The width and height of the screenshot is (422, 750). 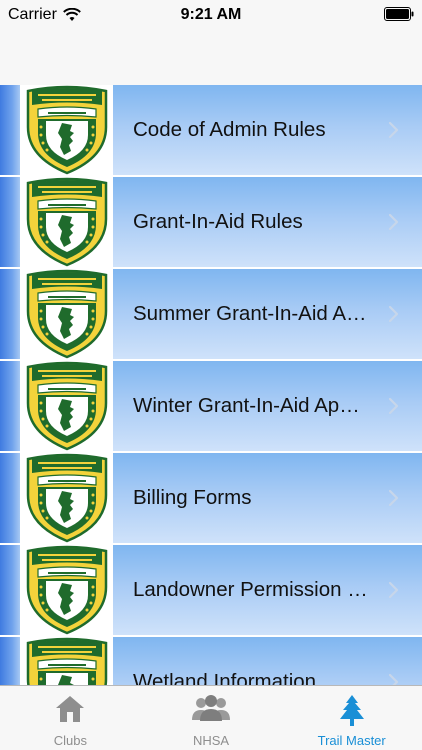 I want to click on list-item-label-text: Grant-In-Aid Rules, so click(x=218, y=221).